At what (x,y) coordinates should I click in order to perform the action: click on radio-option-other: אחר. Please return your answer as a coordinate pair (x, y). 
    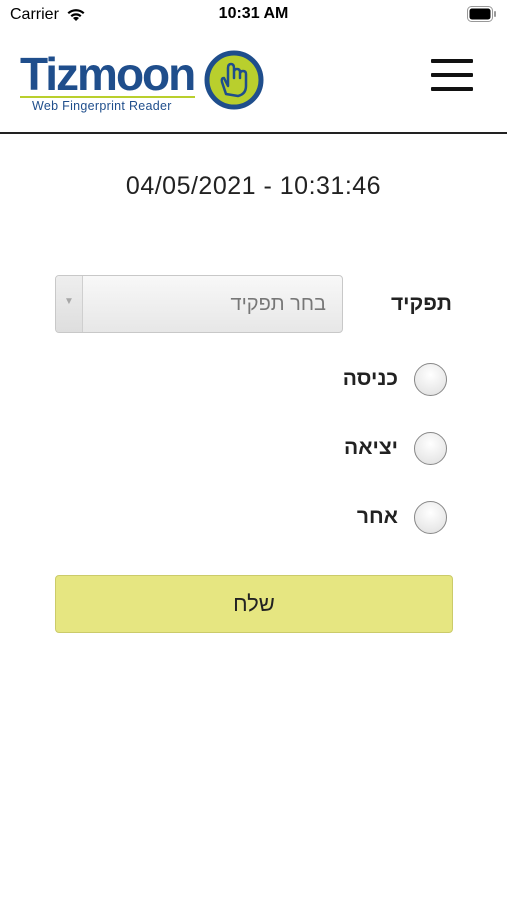
    Looking at the image, I should click on (402, 517).